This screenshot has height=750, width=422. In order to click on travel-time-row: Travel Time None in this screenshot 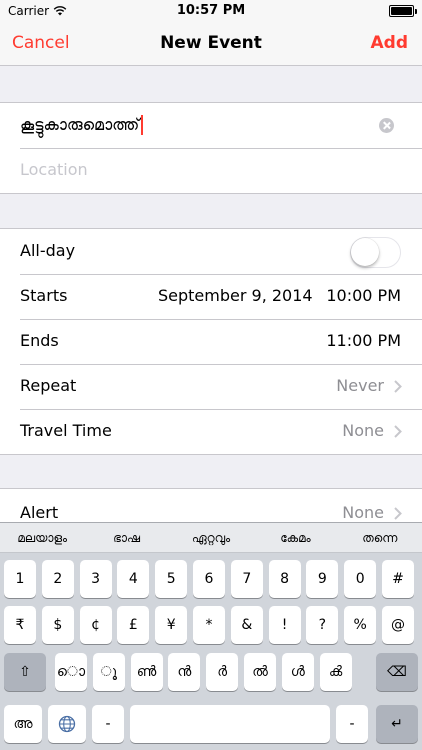, I will do `click(211, 431)`.